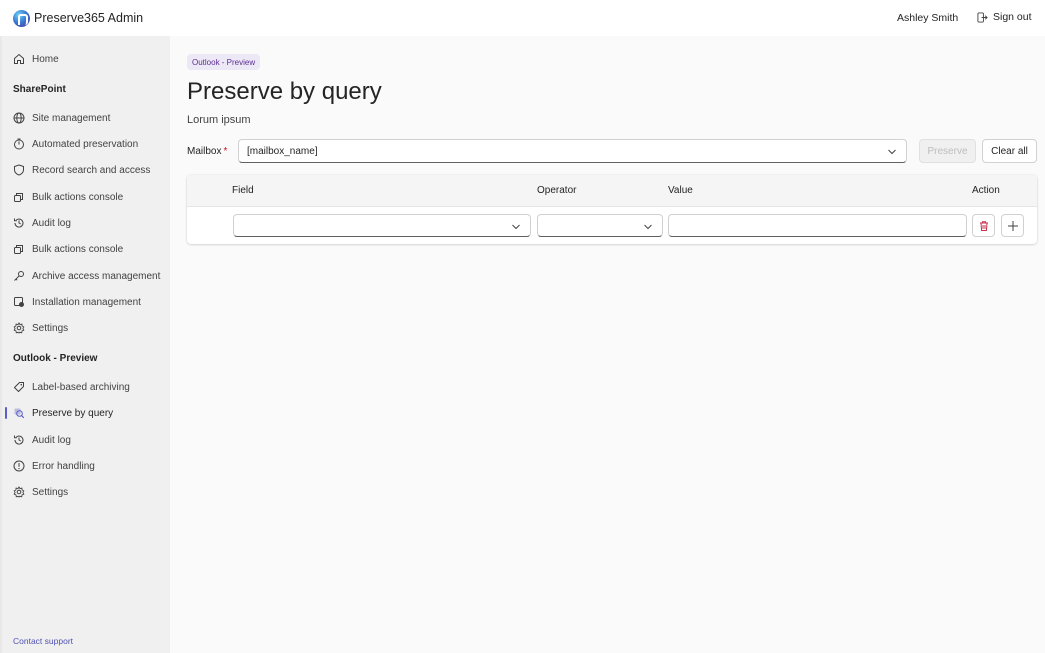 This screenshot has width=1045, height=653. I want to click on sidebar-item-installation-management: Installation management, so click(87, 302).